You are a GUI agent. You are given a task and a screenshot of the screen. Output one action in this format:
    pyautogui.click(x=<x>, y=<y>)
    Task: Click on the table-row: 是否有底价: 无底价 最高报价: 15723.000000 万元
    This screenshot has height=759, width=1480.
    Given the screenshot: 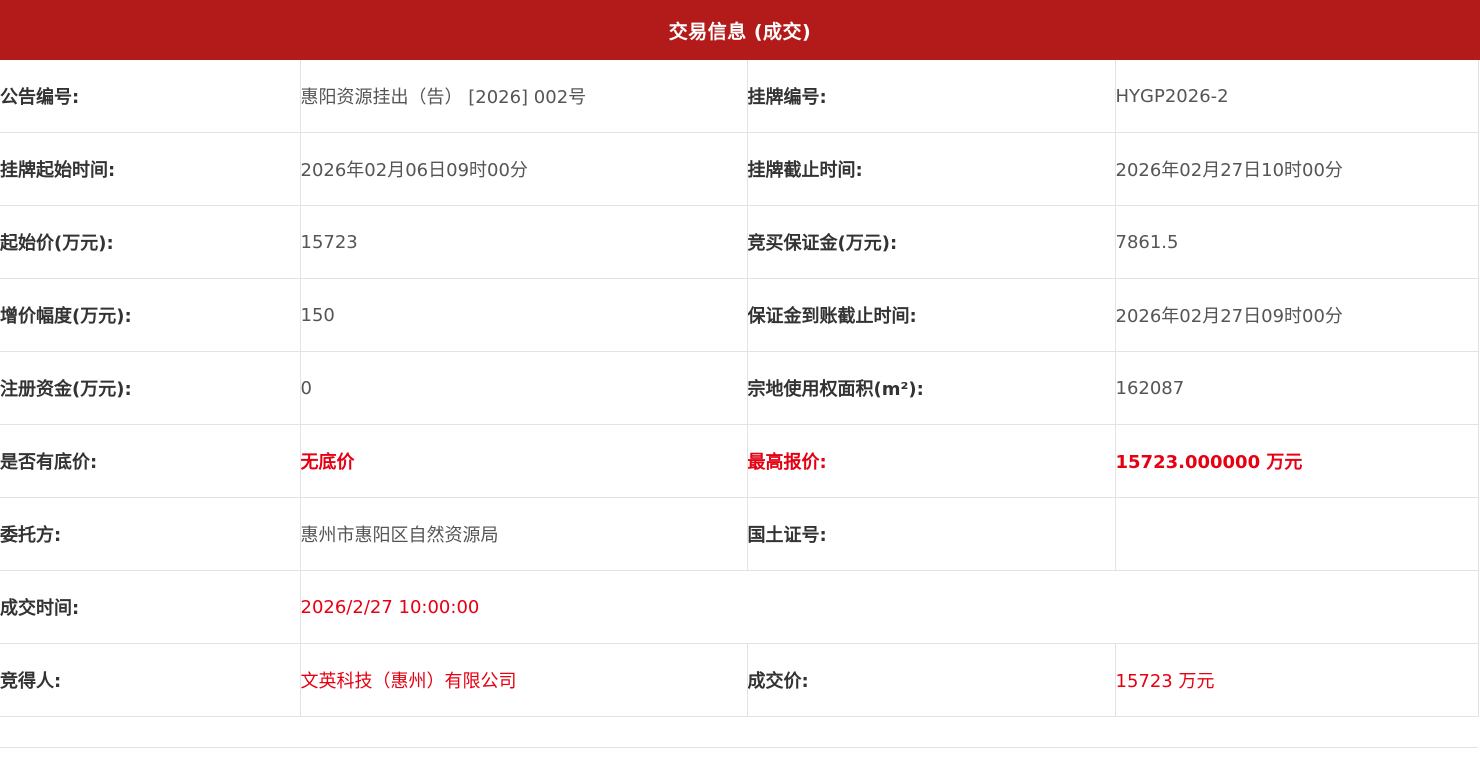 What is the action you would take?
    pyautogui.click(x=739, y=461)
    